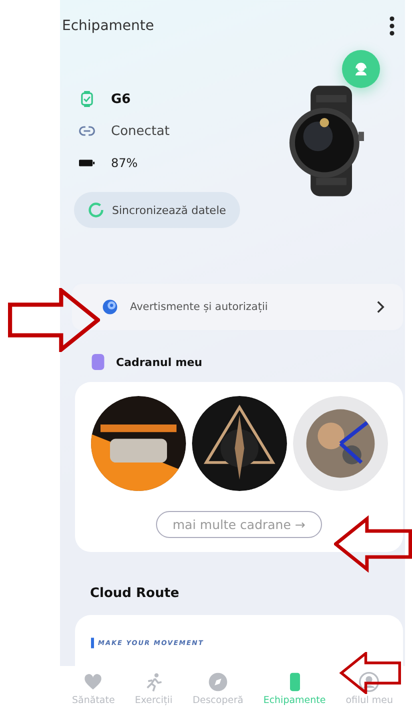 This screenshot has height=712, width=412. I want to click on nav-tab: Sănătate, so click(93, 689).